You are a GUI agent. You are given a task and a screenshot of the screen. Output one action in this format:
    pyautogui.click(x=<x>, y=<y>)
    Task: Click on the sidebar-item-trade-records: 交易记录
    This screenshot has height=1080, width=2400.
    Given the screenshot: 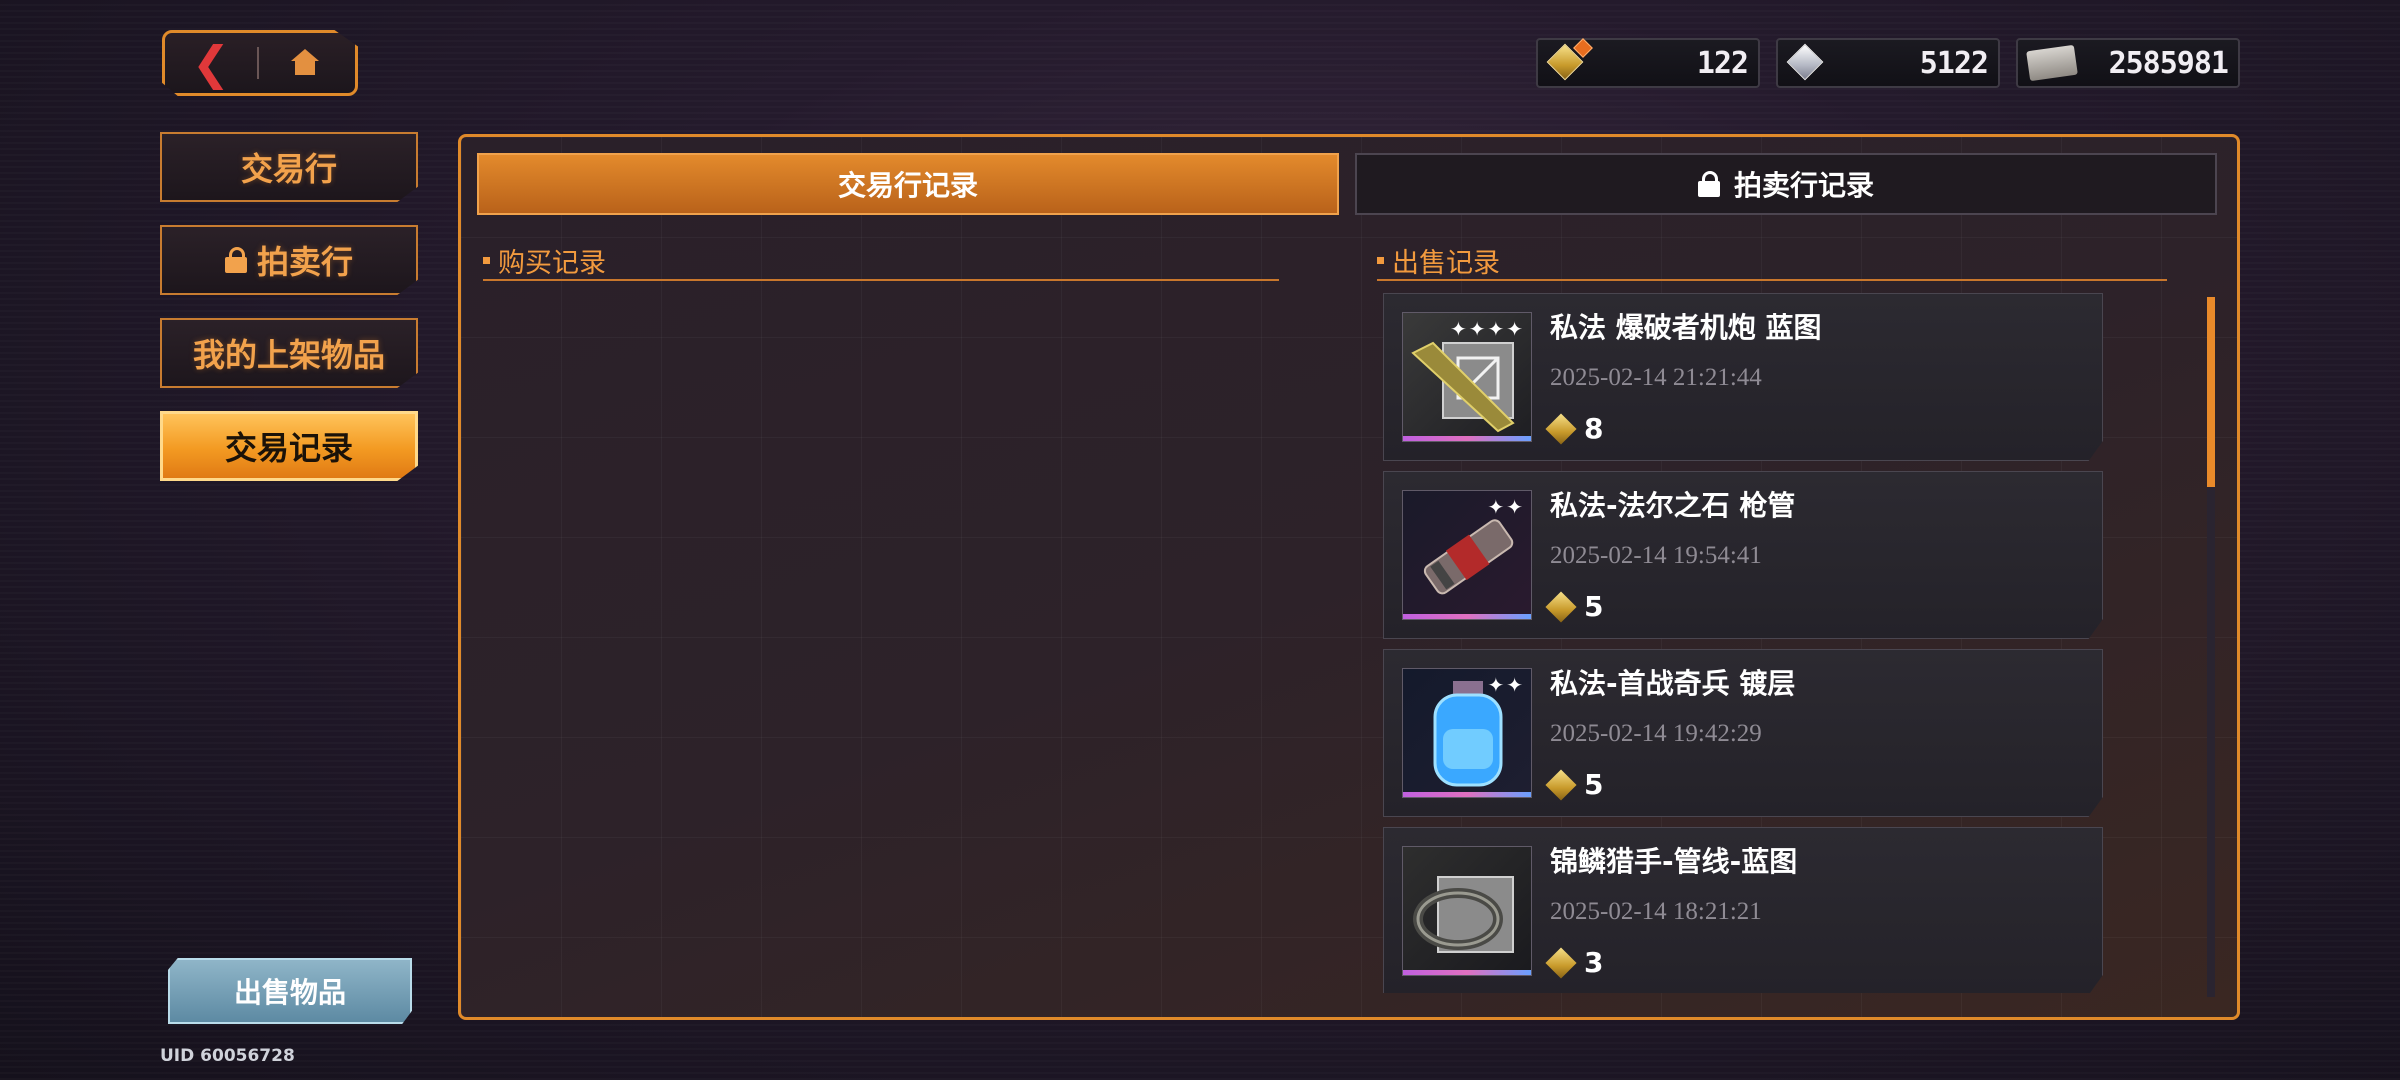 What is the action you would take?
    pyautogui.click(x=289, y=446)
    